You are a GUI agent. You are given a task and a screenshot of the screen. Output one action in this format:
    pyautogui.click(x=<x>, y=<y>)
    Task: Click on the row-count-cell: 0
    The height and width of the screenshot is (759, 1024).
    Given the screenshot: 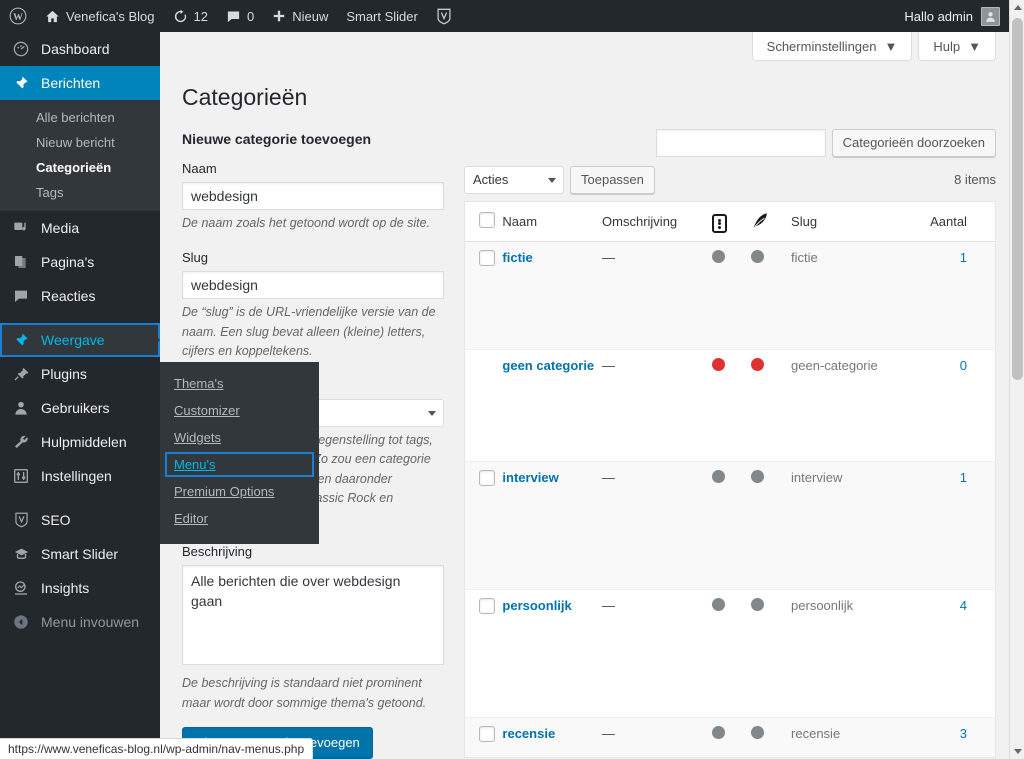 What is the action you would take?
    pyautogui.click(x=963, y=405)
    